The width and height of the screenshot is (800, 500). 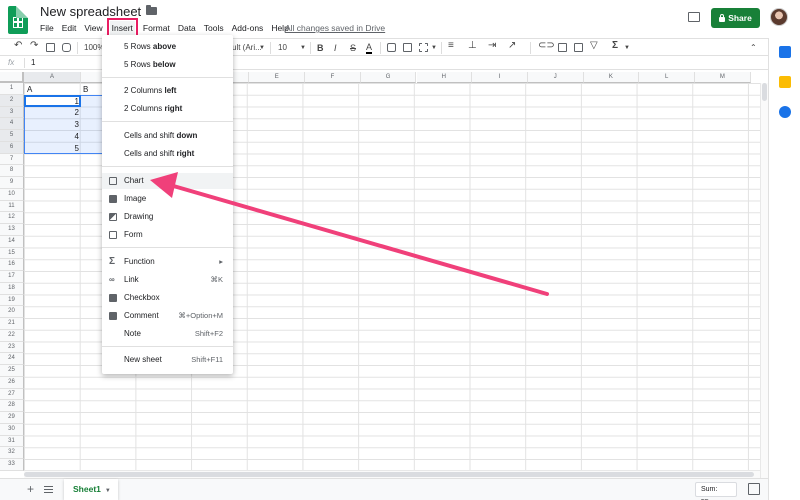 I want to click on insert-cells-shift-right: Cells and shift right, so click(x=167, y=154).